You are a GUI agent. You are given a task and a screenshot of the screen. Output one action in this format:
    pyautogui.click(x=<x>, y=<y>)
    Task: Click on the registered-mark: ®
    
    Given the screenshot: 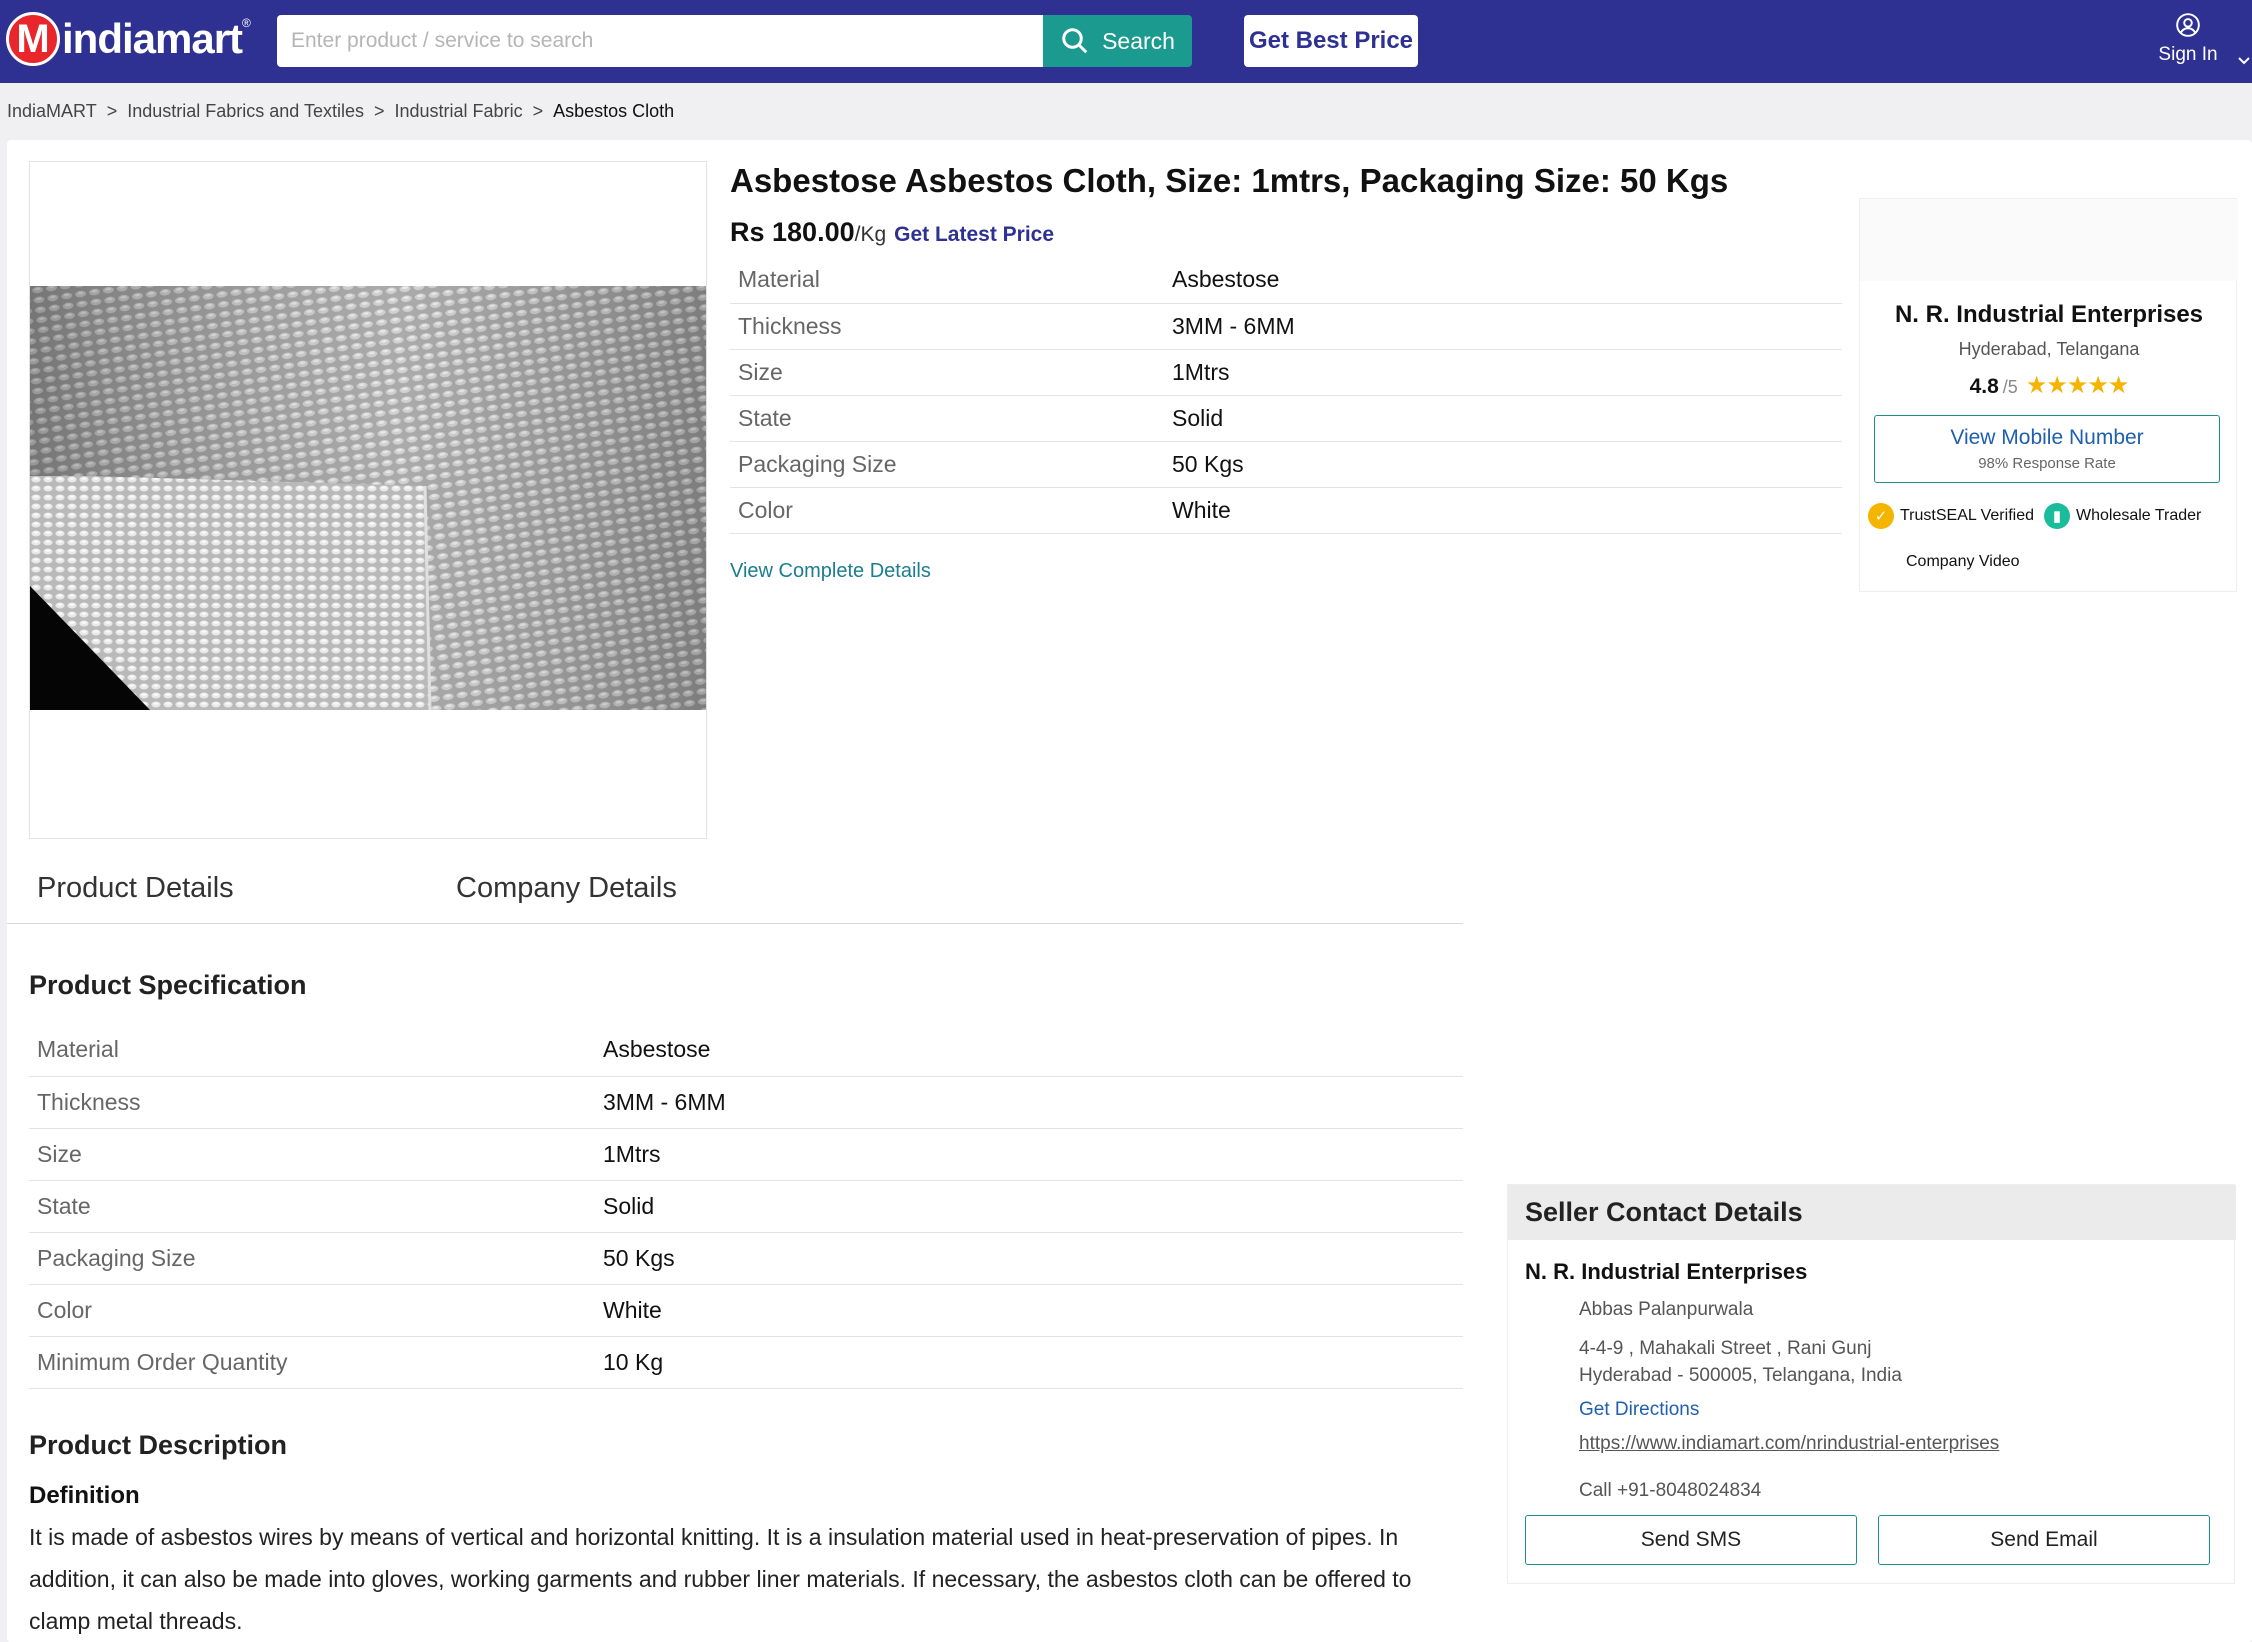 What is the action you would take?
    pyautogui.click(x=246, y=23)
    